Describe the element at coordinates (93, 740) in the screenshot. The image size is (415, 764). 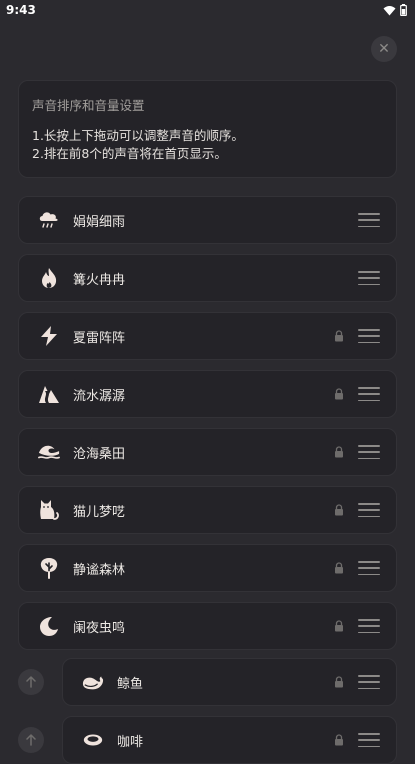
I see `coffee-icon` at that location.